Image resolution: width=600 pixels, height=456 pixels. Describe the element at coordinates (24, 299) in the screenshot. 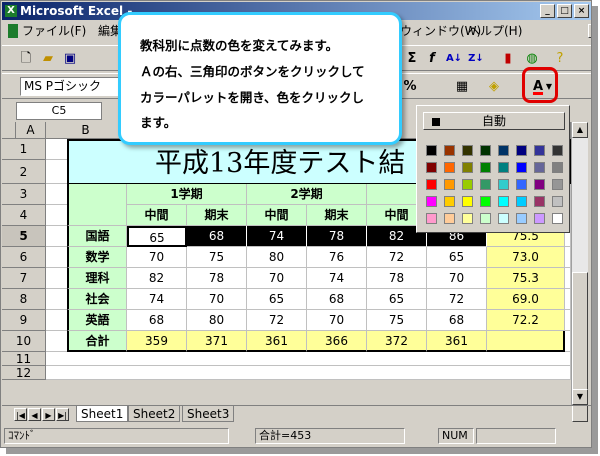

I see `row-header: 8` at that location.